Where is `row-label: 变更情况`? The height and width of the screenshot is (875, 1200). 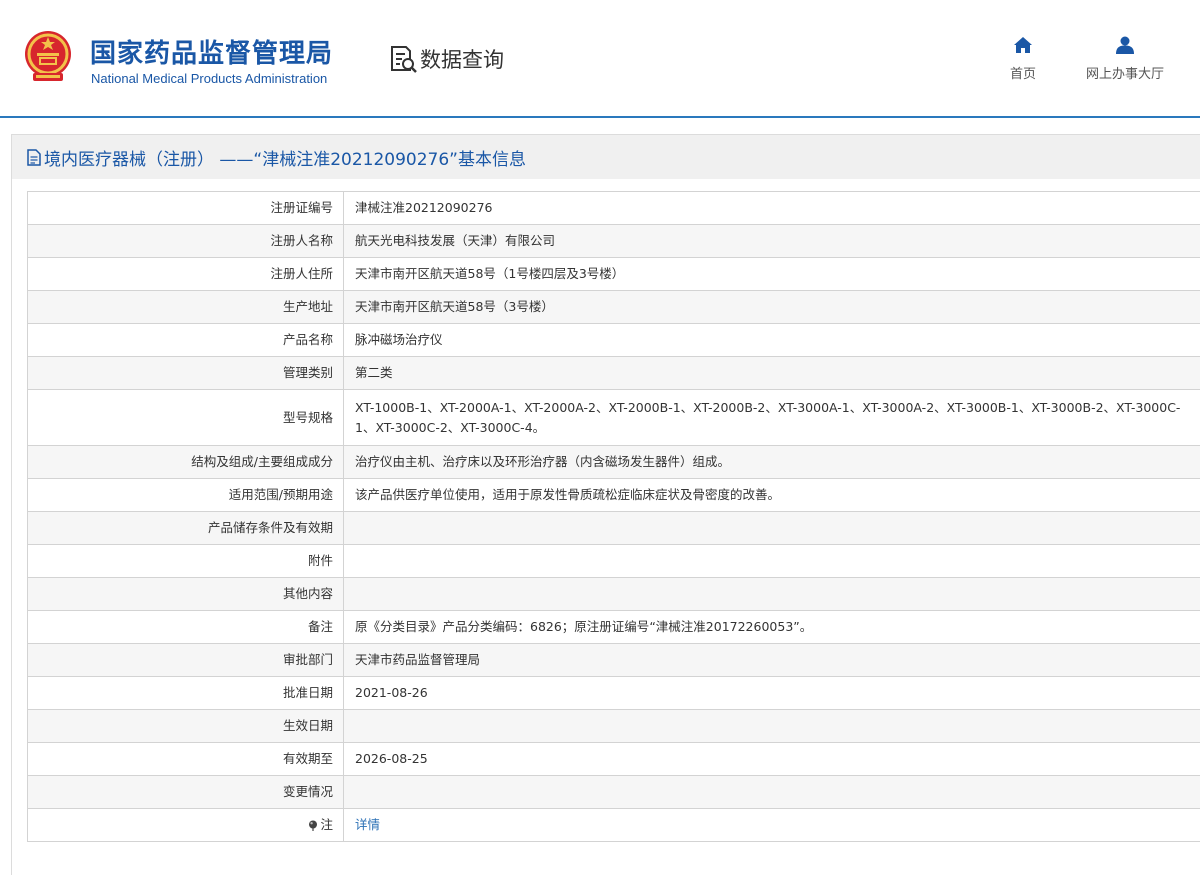
row-label: 变更情况 is located at coordinates (186, 792).